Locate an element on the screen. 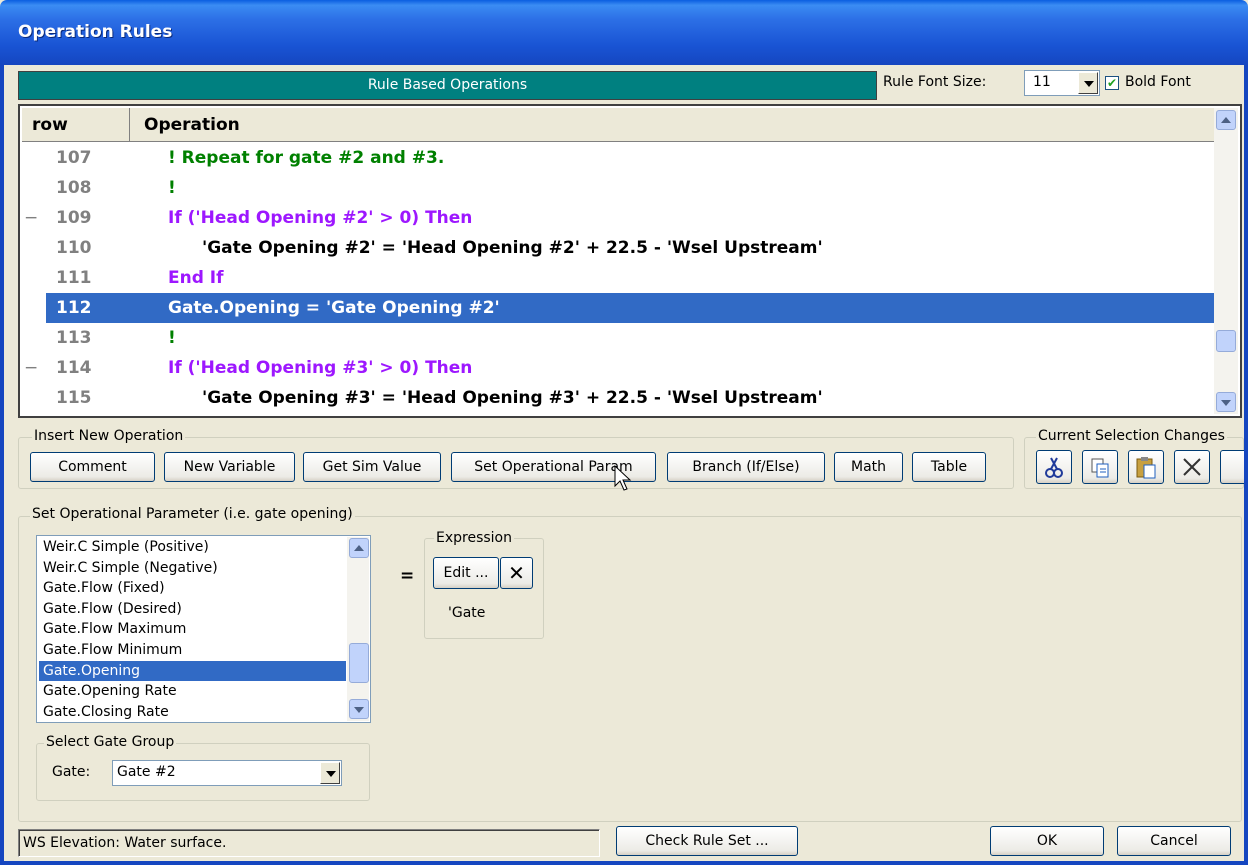 This screenshot has height=865, width=1248. gate-select: Gate #2 is located at coordinates (227, 773).